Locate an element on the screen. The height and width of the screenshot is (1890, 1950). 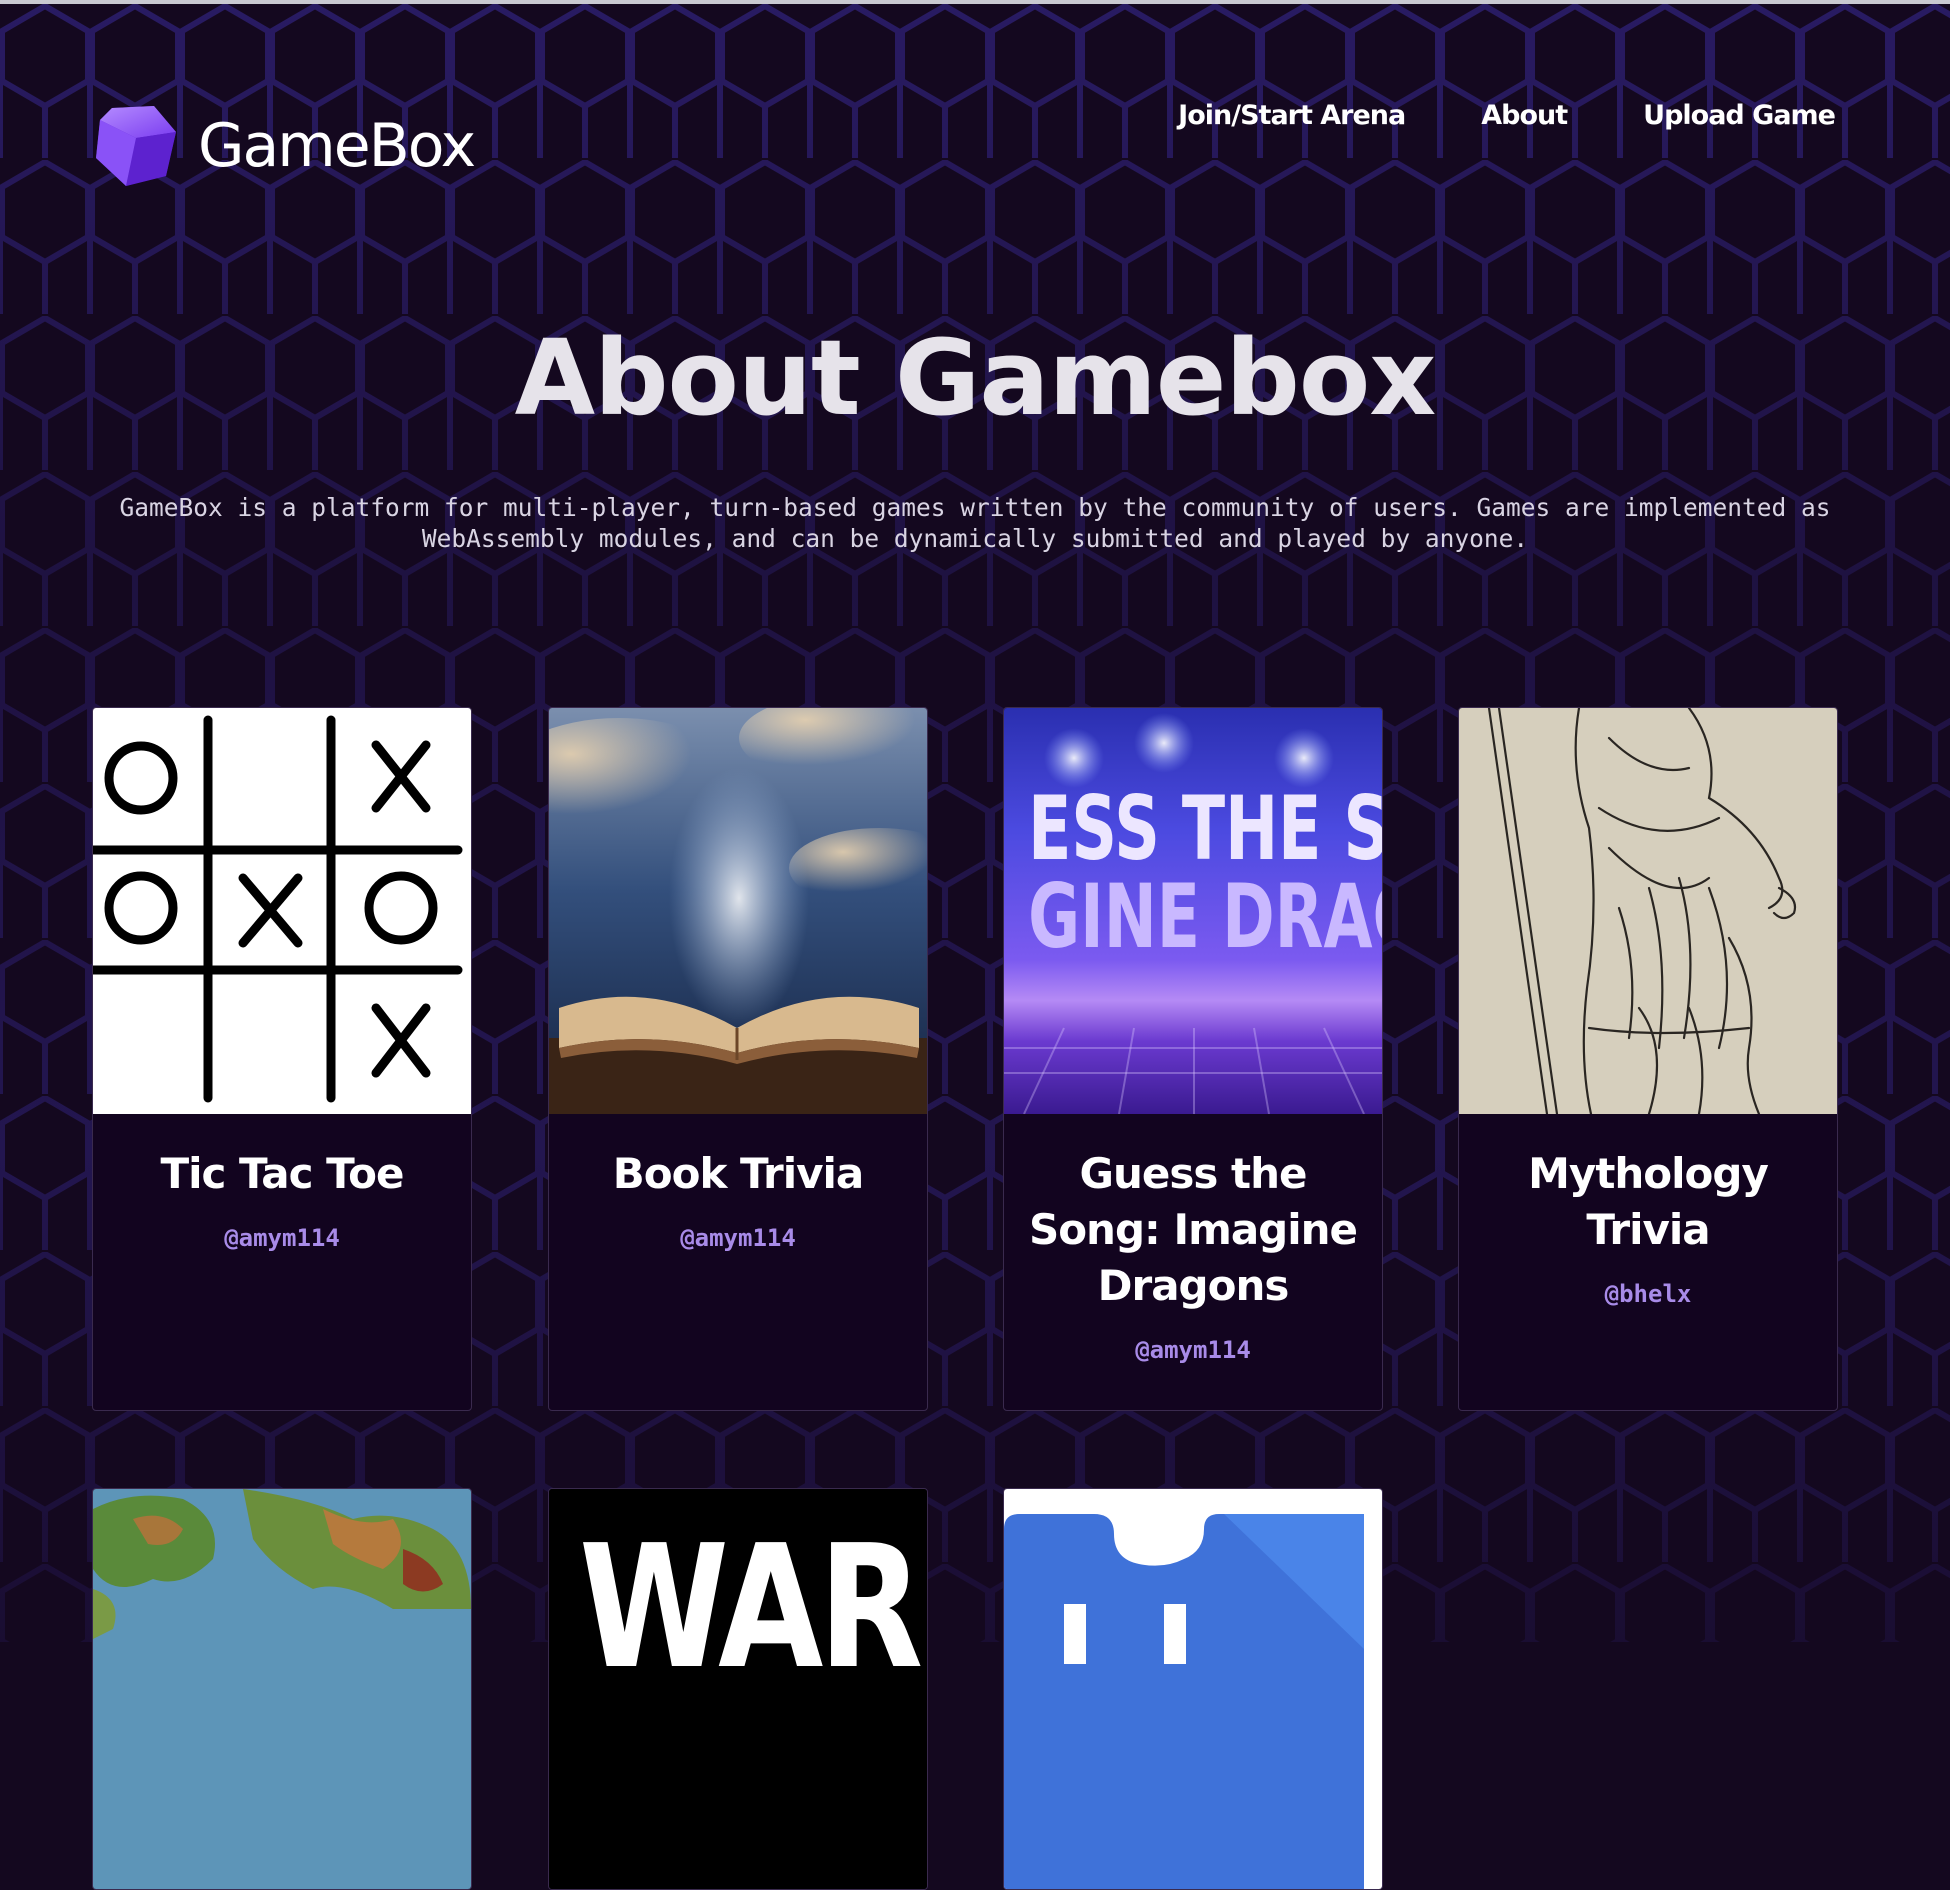
game-title: Book Trivia is located at coordinates (738, 1173).